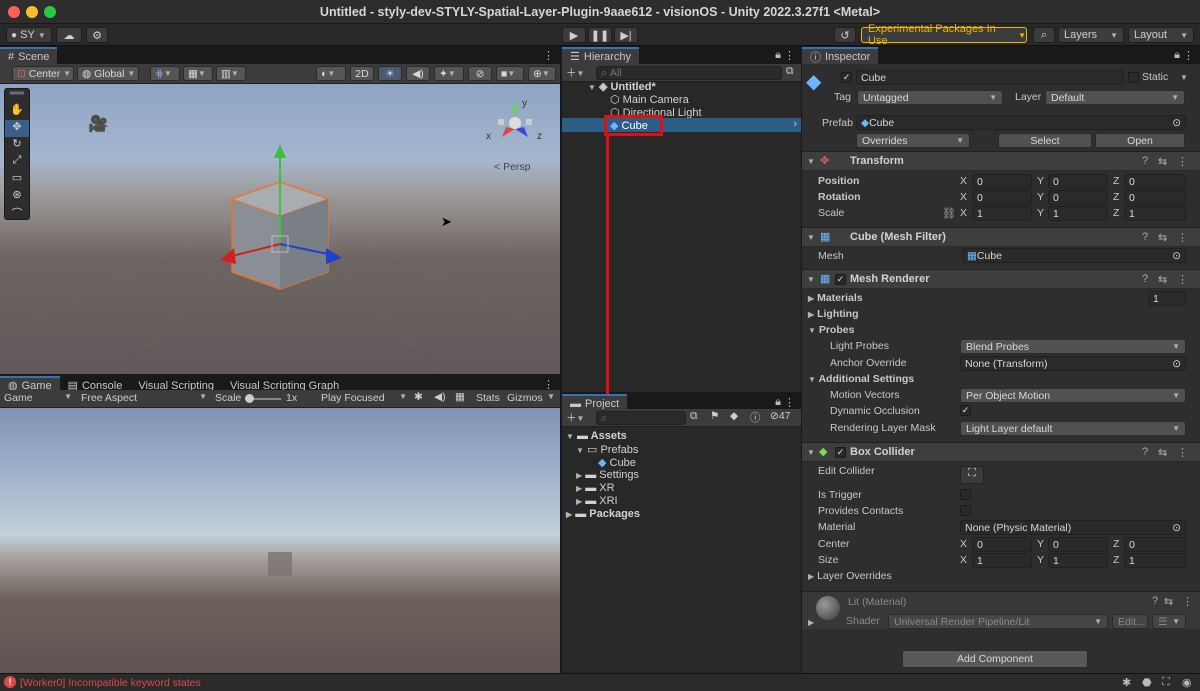 This screenshot has height=691, width=1200. I want to click on progress-icon: ◉, so click(1187, 682).